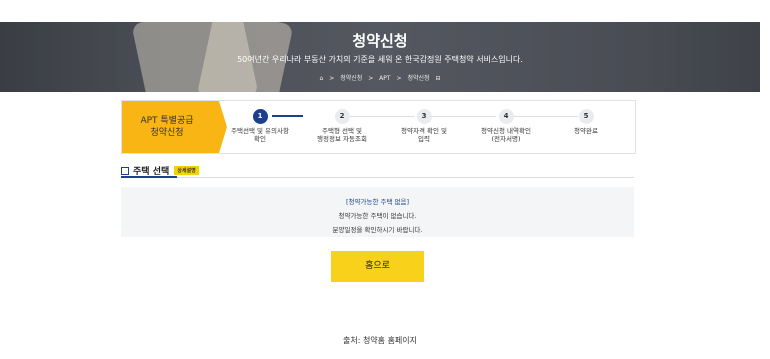 This screenshot has width=770, height=359. I want to click on step-1: 1 주택선택 및 유의사항 확인, so click(260, 126).